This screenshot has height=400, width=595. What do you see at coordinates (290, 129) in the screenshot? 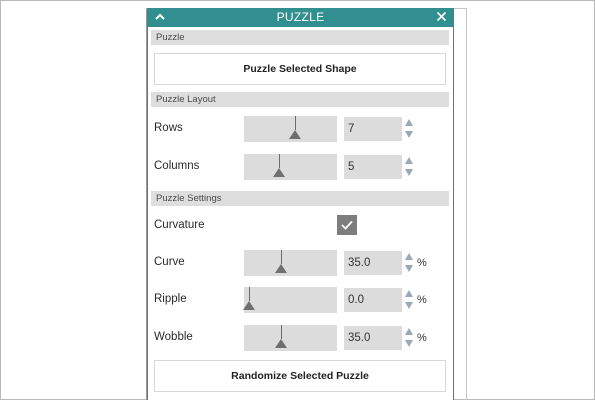
I see `rows-slider` at bounding box center [290, 129].